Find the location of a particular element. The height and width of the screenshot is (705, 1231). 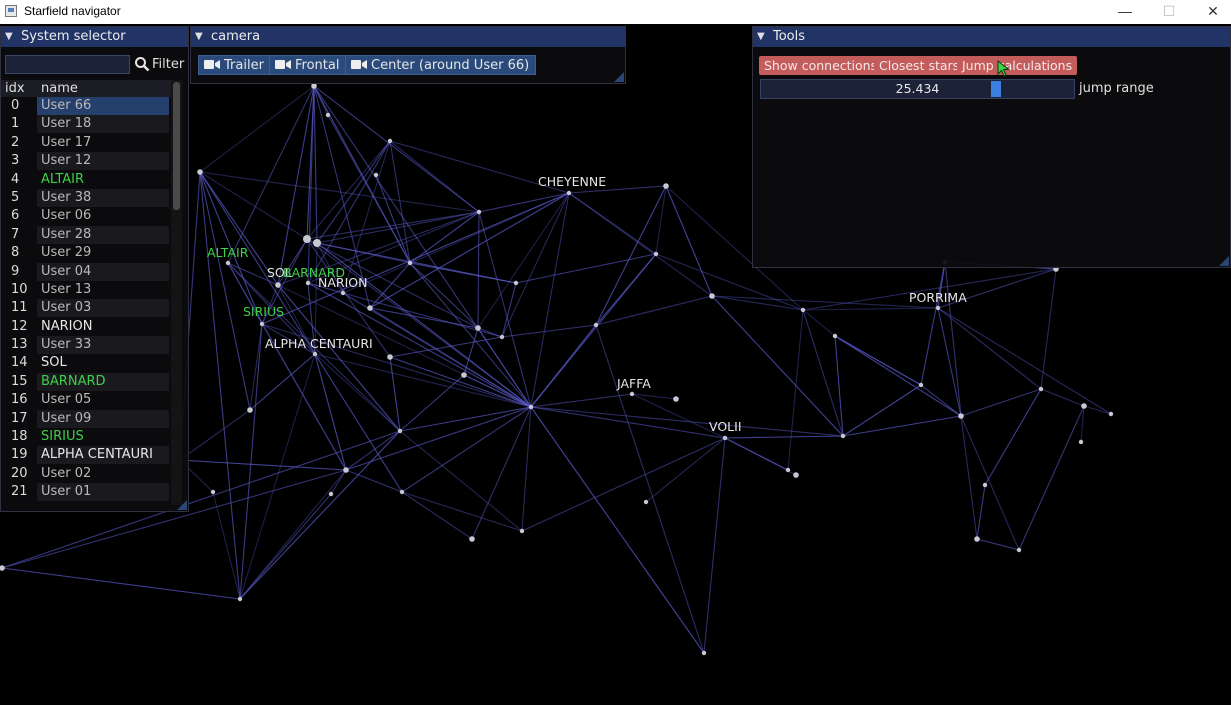

camera-frontal-button: Frontal is located at coordinates (308, 65).